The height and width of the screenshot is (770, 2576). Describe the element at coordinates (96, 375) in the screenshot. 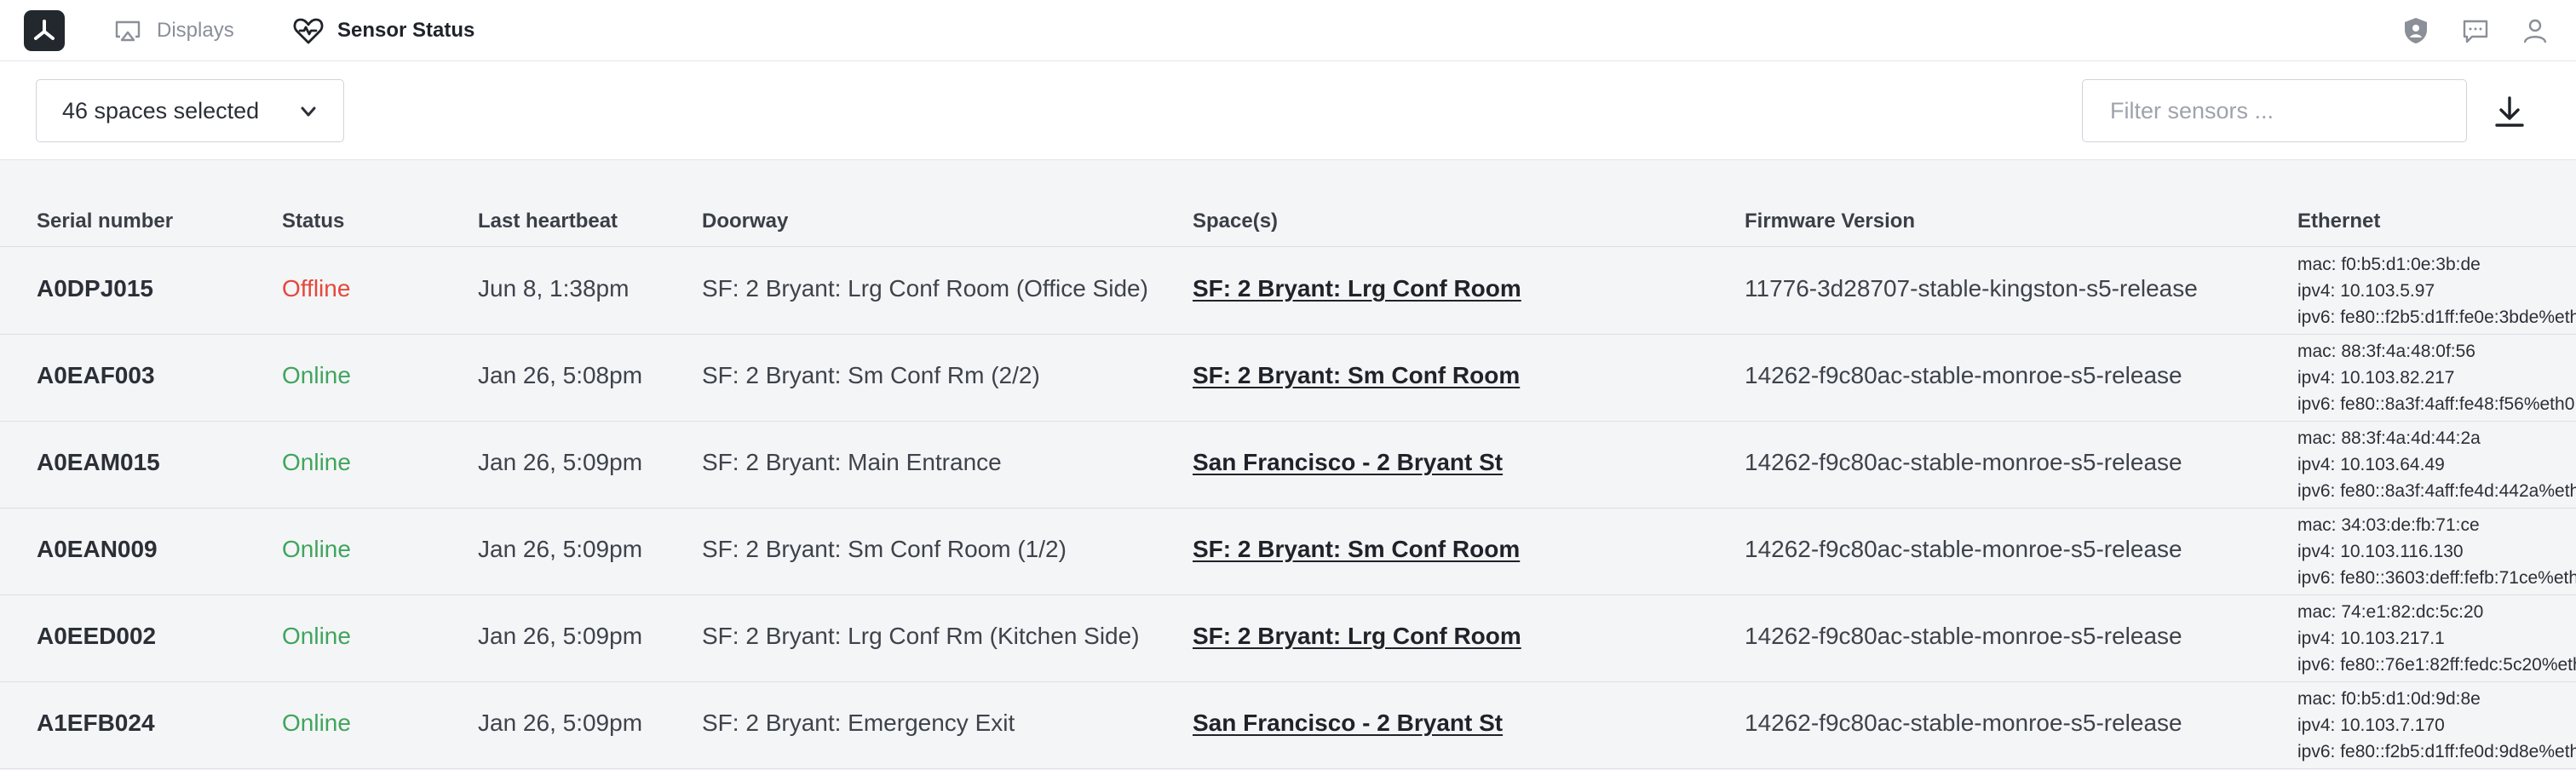

I see `serial-number: A0EAF003` at that location.